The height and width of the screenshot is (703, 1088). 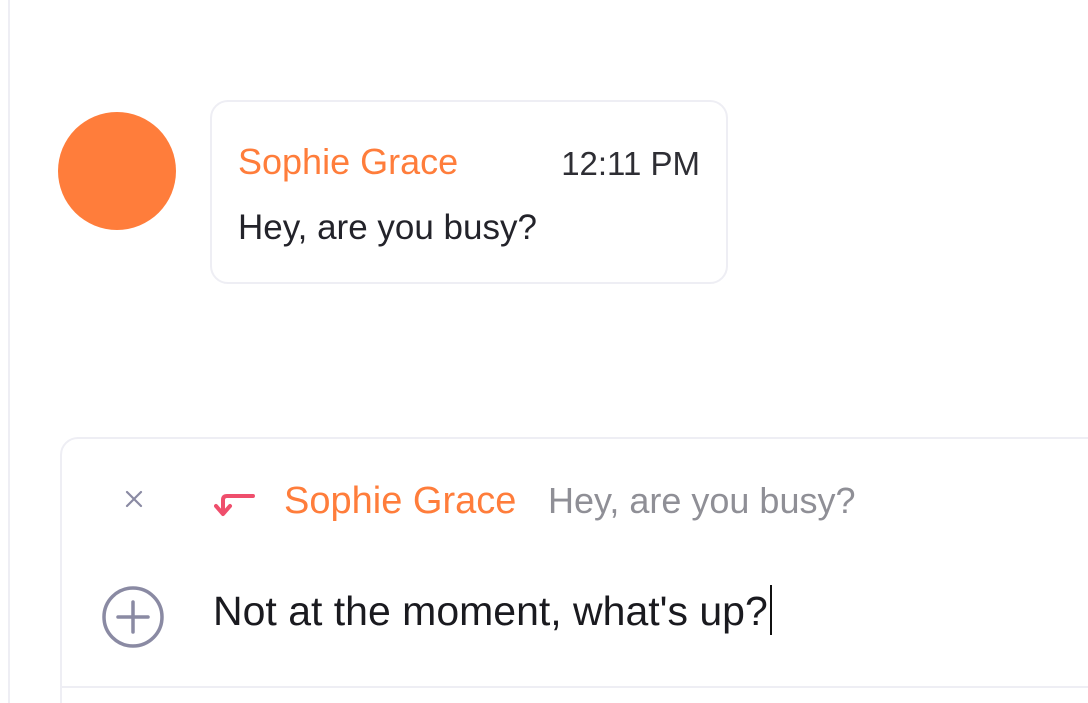 I want to click on text-caret, so click(x=770, y=610).